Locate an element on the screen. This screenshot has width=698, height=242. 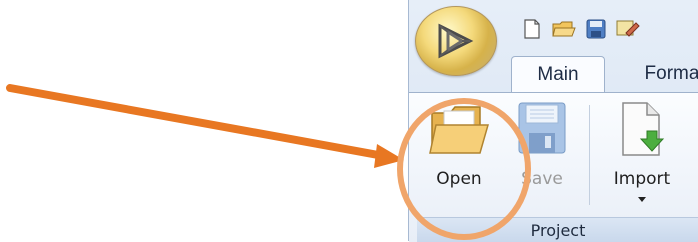
open-folder-icon is located at coordinates (564, 29).